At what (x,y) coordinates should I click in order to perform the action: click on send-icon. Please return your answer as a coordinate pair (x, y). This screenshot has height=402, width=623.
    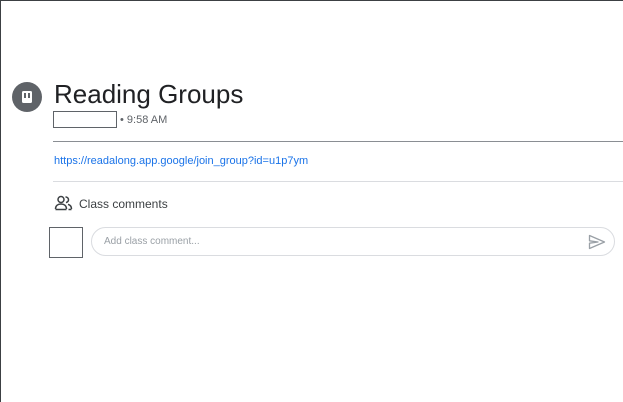
    Looking at the image, I should click on (597, 242).